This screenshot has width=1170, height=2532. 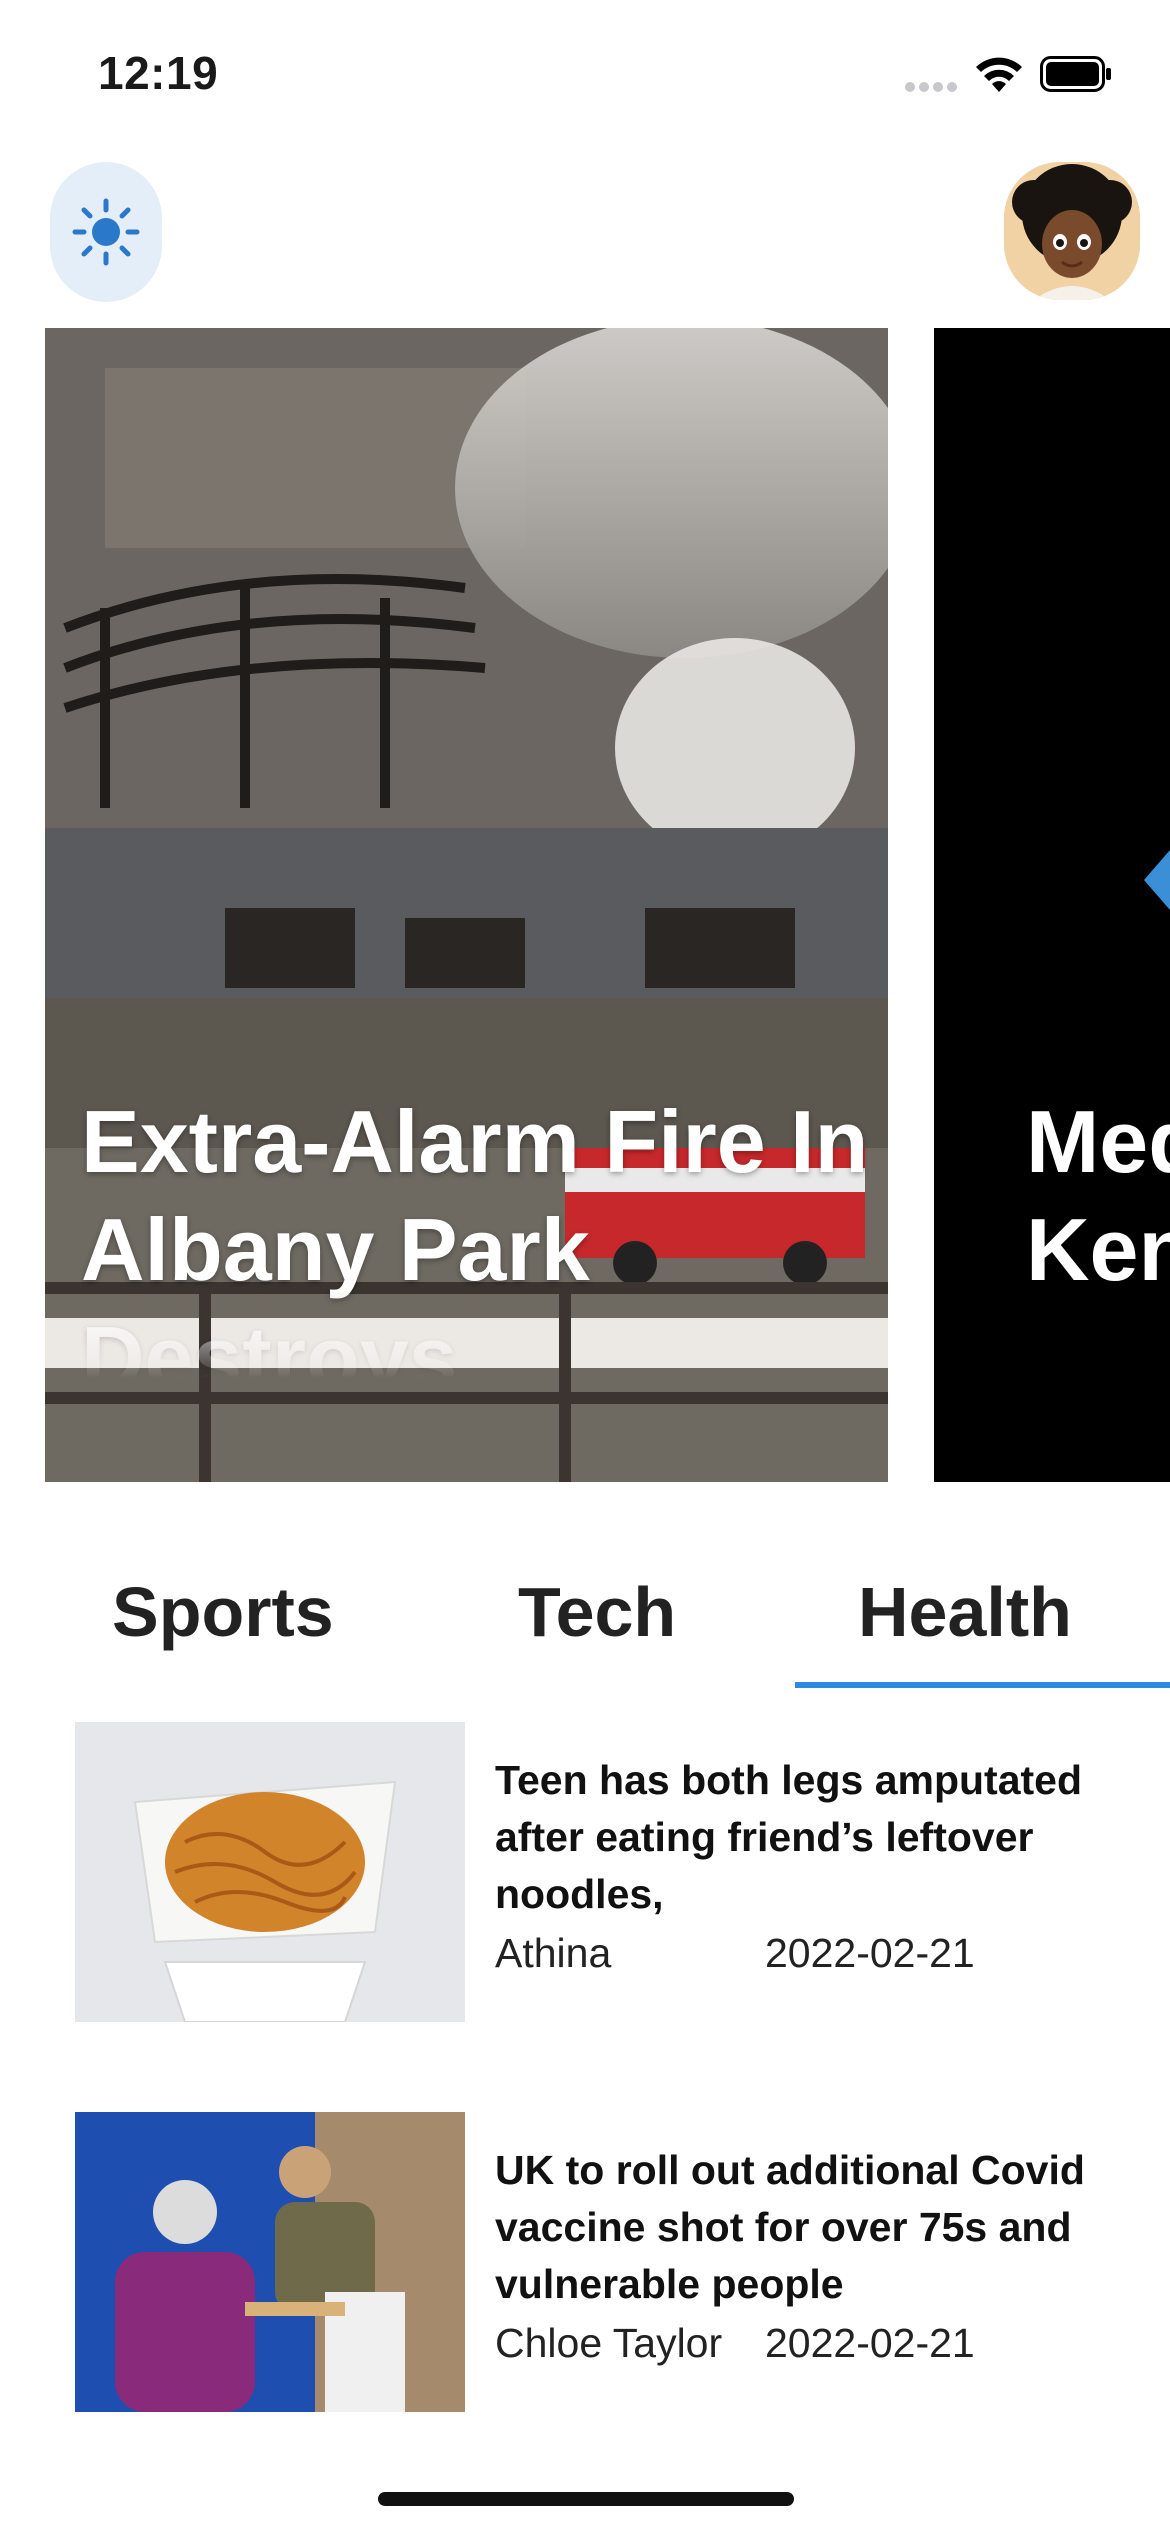 I want to click on profile-avatar, so click(x=1072, y=231).